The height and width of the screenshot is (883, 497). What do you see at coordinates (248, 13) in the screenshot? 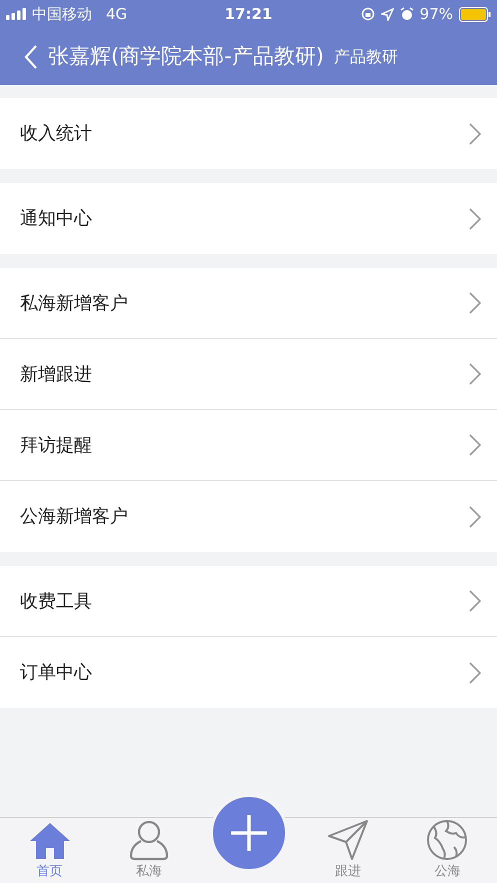
I see `status-time: 17:21` at bounding box center [248, 13].